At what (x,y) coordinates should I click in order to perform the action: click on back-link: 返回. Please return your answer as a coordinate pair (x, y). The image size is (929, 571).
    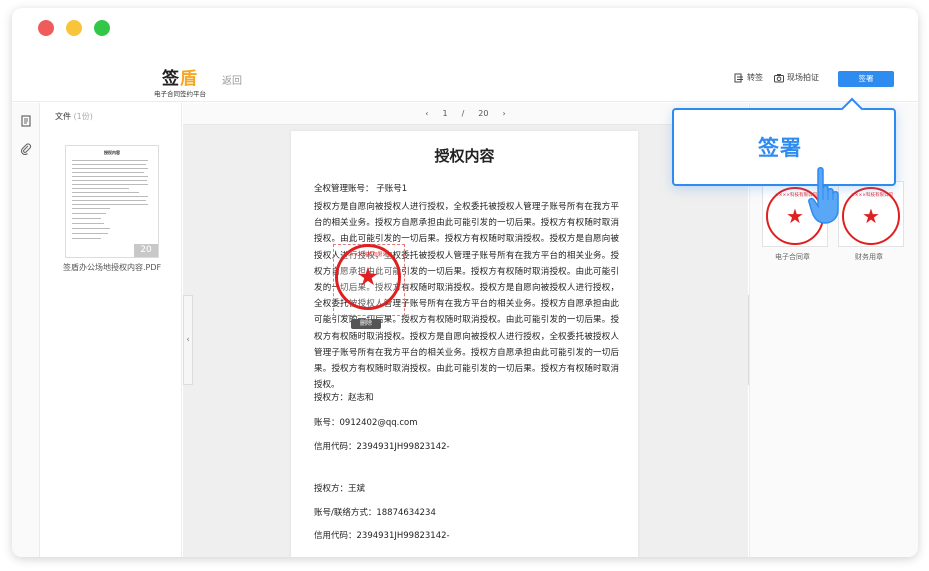
    Looking at the image, I should click on (232, 79).